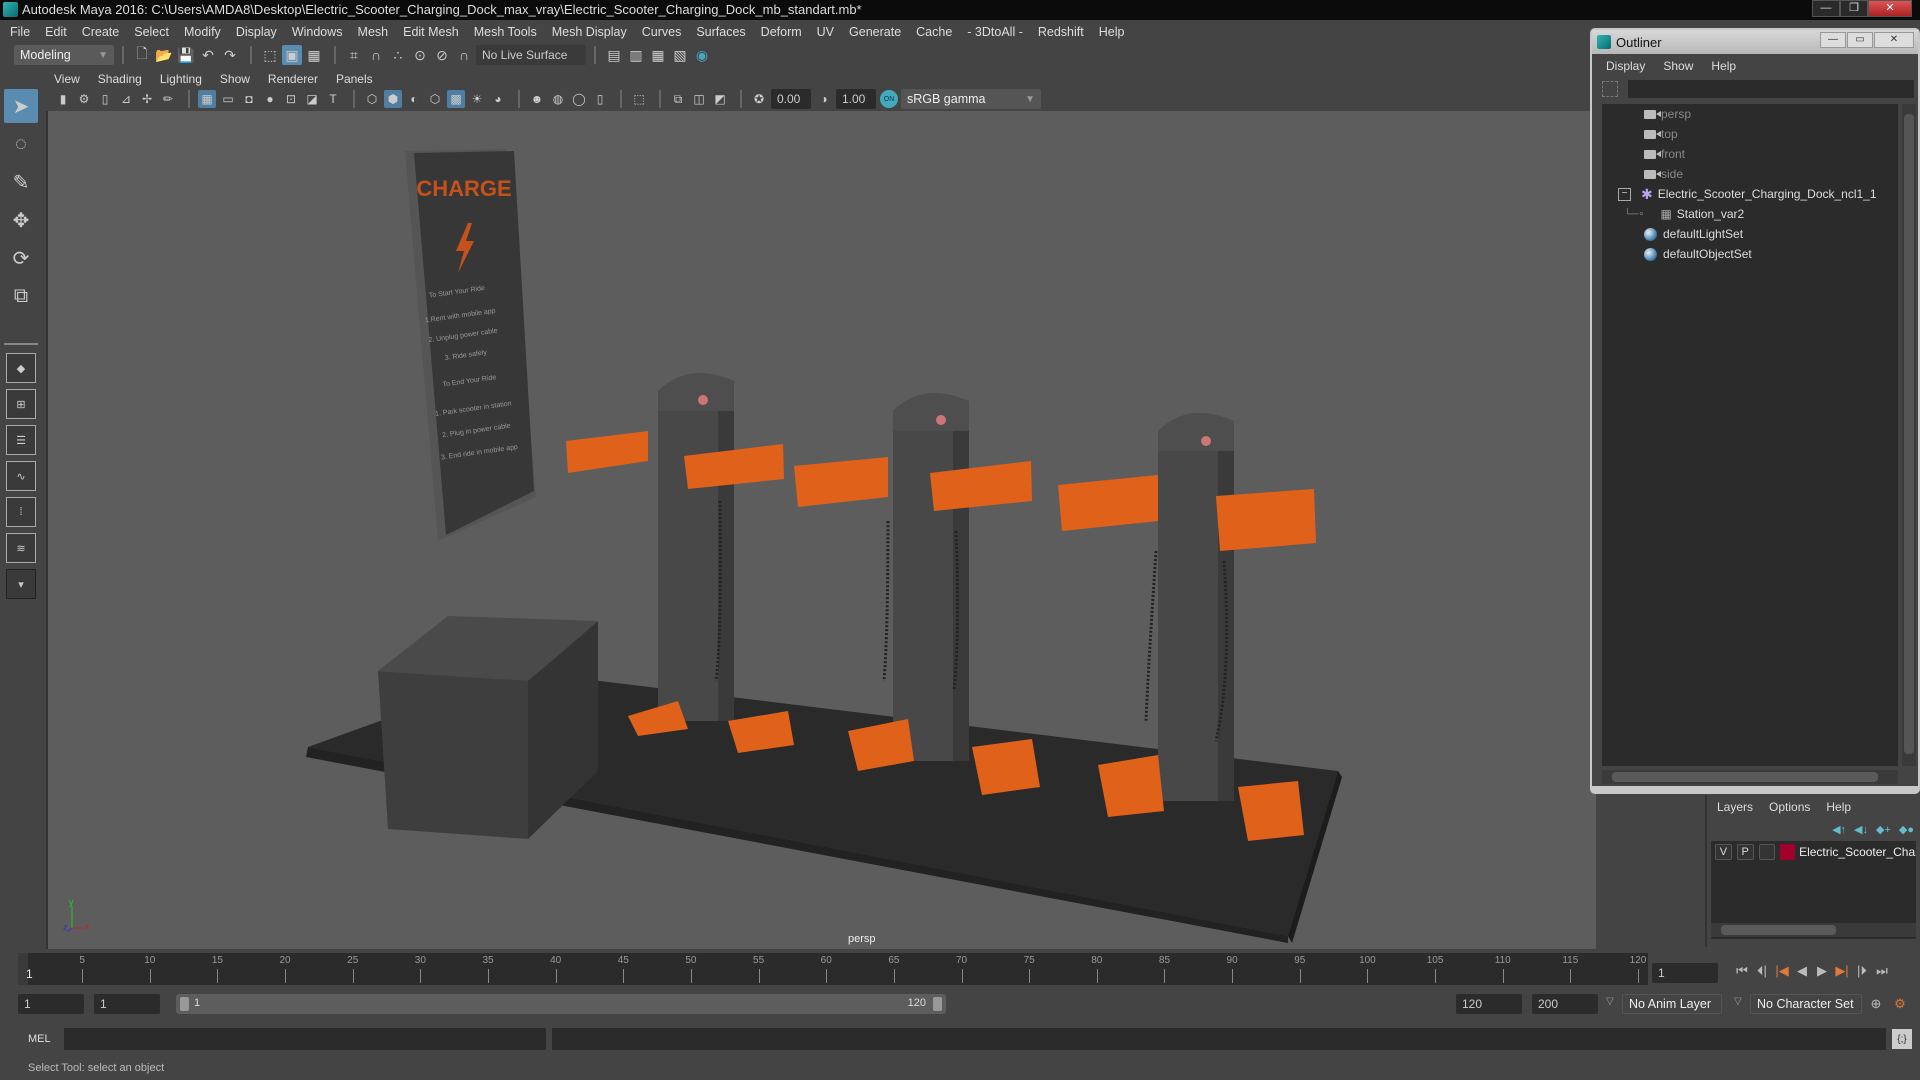 This screenshot has height=1080, width=1920. I want to click on playback-end-field: 120, so click(1489, 1004).